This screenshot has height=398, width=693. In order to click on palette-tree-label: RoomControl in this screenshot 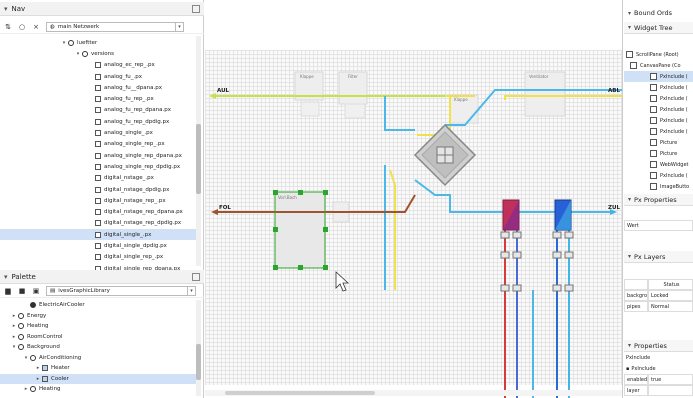, I will do `click(45, 336)`.